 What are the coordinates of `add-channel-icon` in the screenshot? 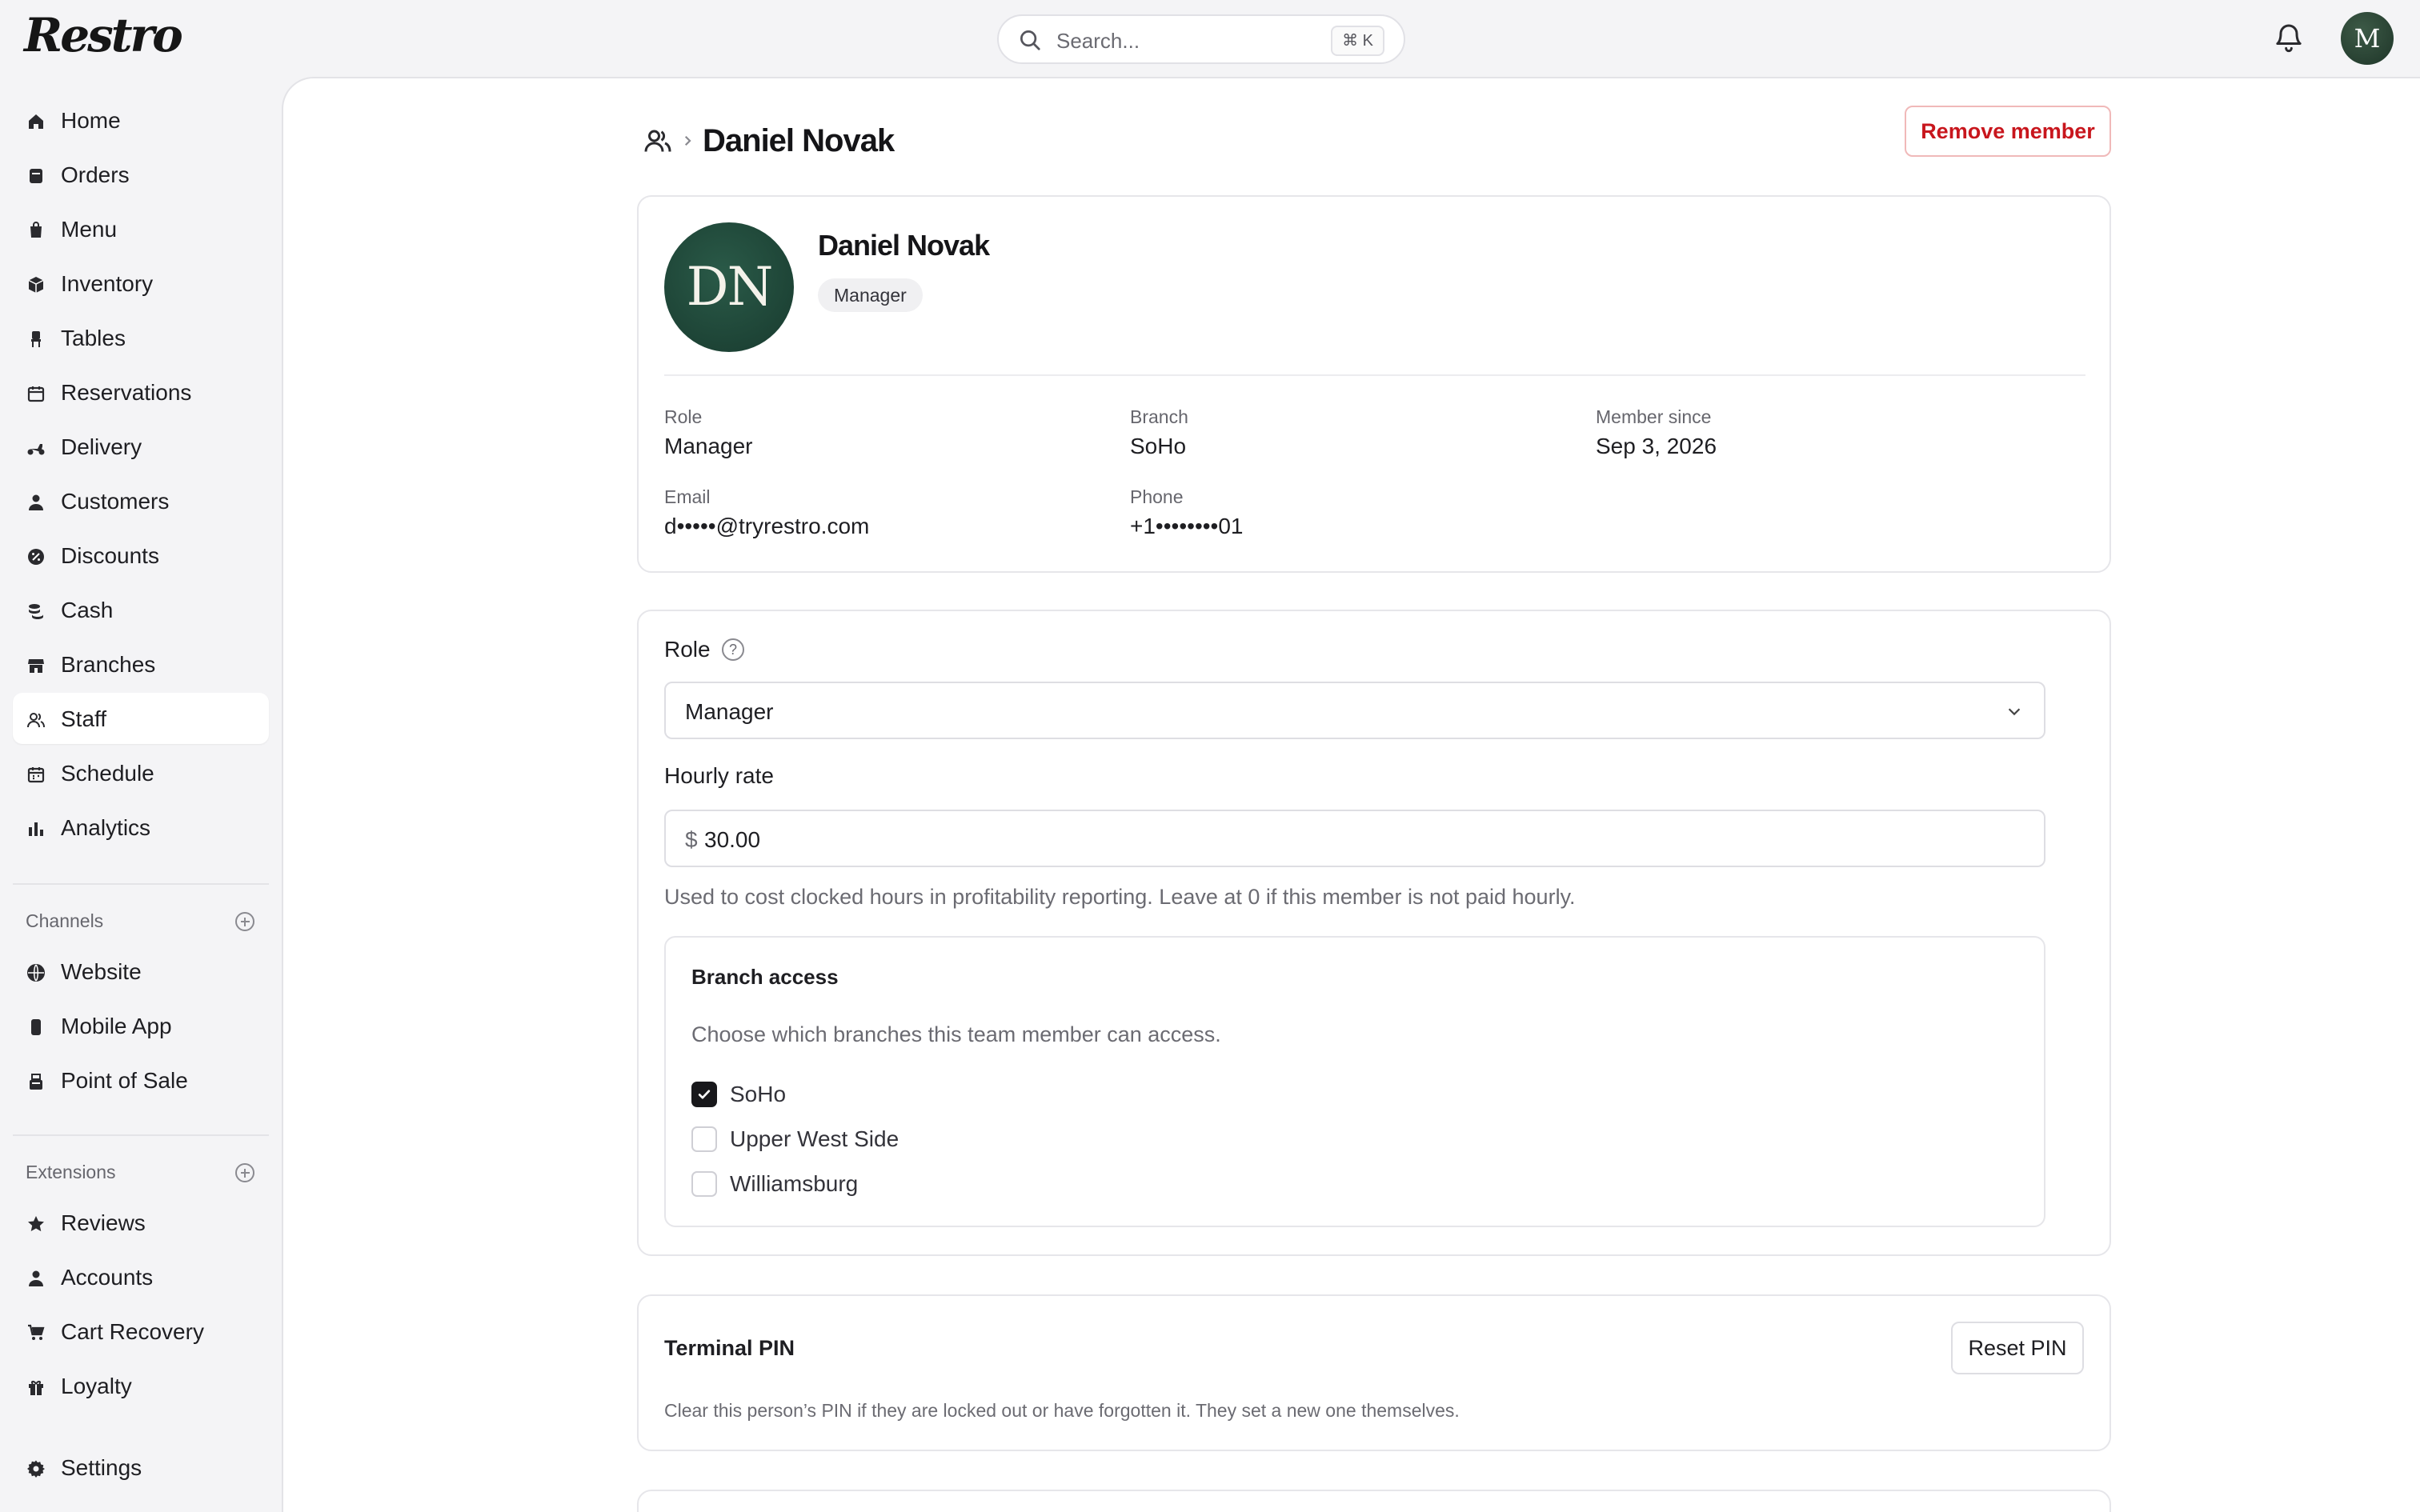 It's located at (244, 921).